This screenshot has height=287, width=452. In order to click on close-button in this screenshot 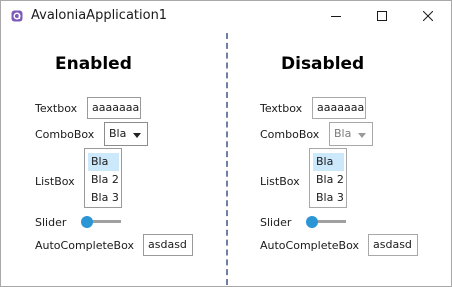, I will do `click(428, 16)`.